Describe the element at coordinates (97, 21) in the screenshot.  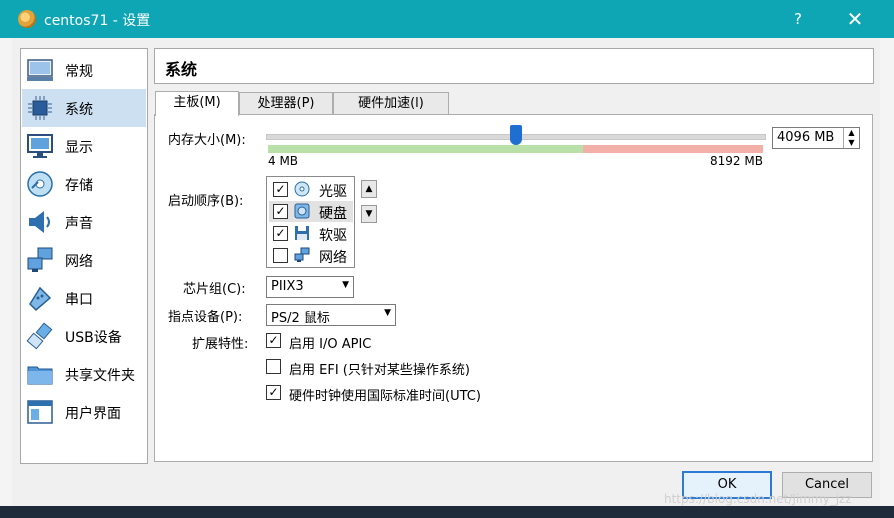
I see `window-title: centos71 - 设置` at that location.